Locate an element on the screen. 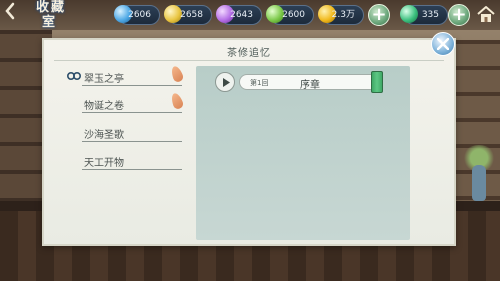 This screenshot has height=281, width=500. jade-gem-icon is located at coordinates (409, 14).